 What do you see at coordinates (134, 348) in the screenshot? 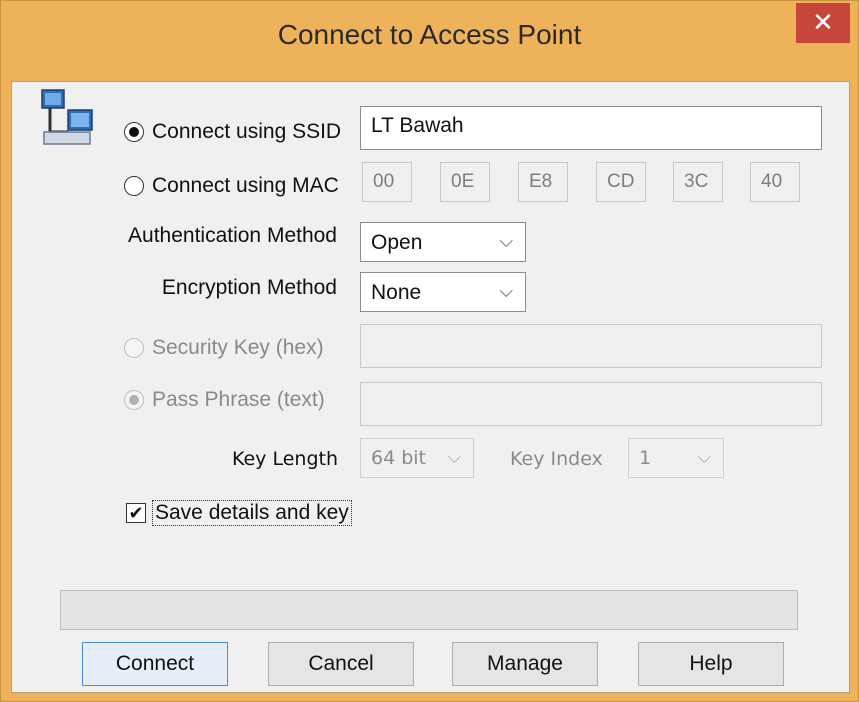
I see `security-key-radio-indicator` at bounding box center [134, 348].